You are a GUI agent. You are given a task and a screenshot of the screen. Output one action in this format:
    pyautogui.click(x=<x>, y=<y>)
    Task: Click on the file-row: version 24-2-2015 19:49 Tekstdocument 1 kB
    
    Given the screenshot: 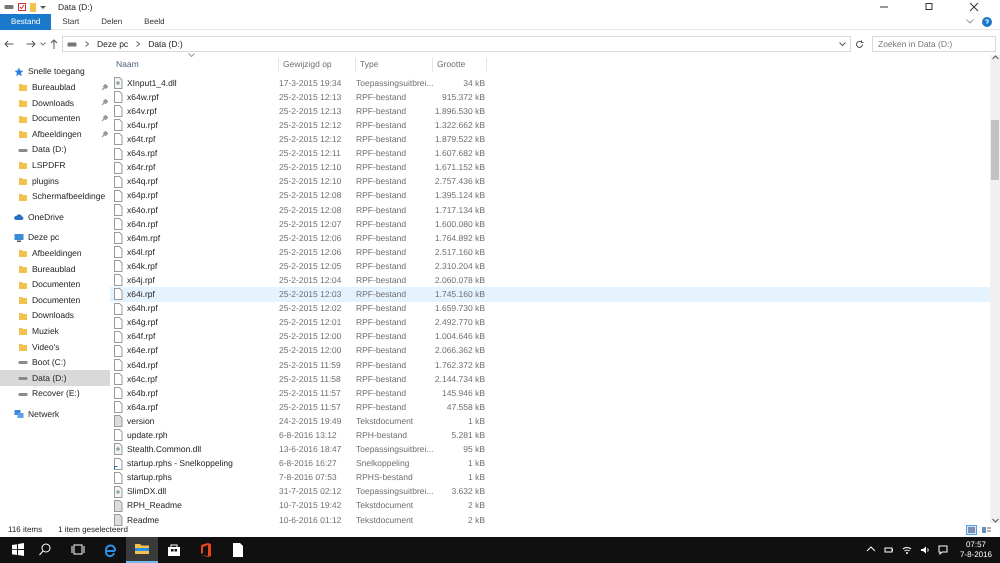 What is the action you would take?
    pyautogui.click(x=550, y=421)
    